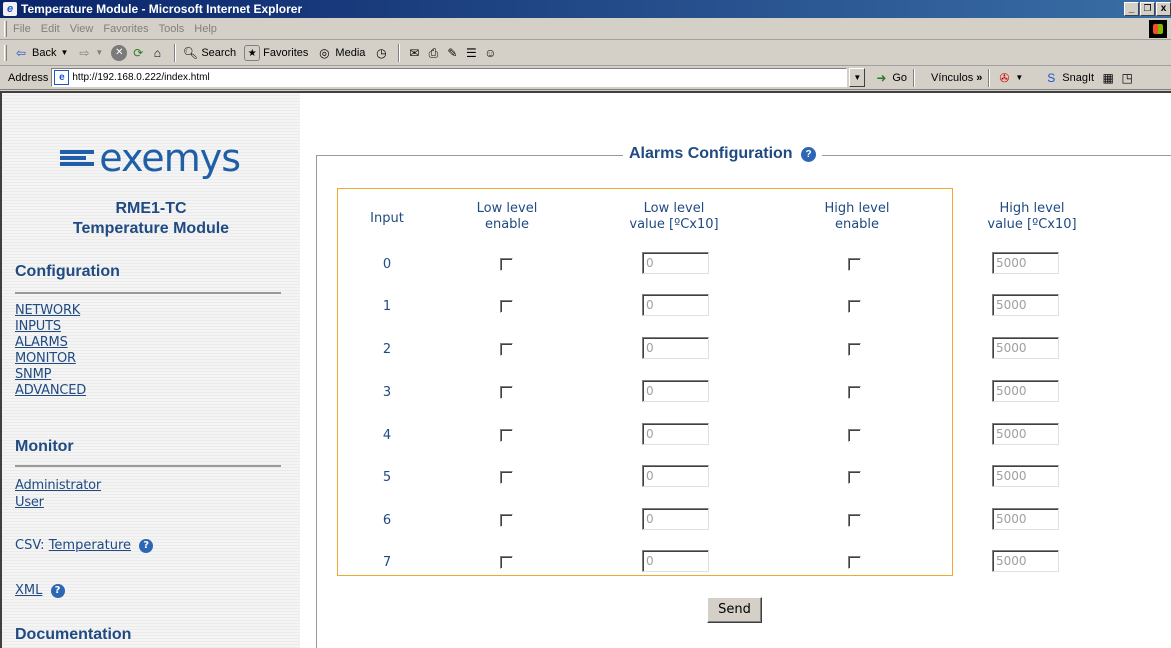 The image size is (1171, 648). I want to click on stop-icon: ✕, so click(119, 52).